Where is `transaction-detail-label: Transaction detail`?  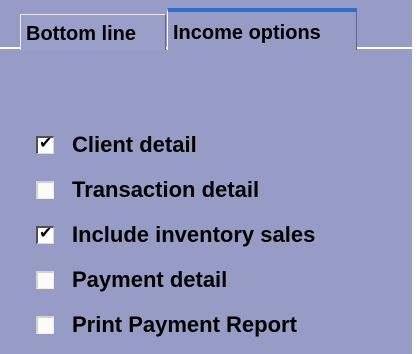 transaction-detail-label: Transaction detail is located at coordinates (166, 189).